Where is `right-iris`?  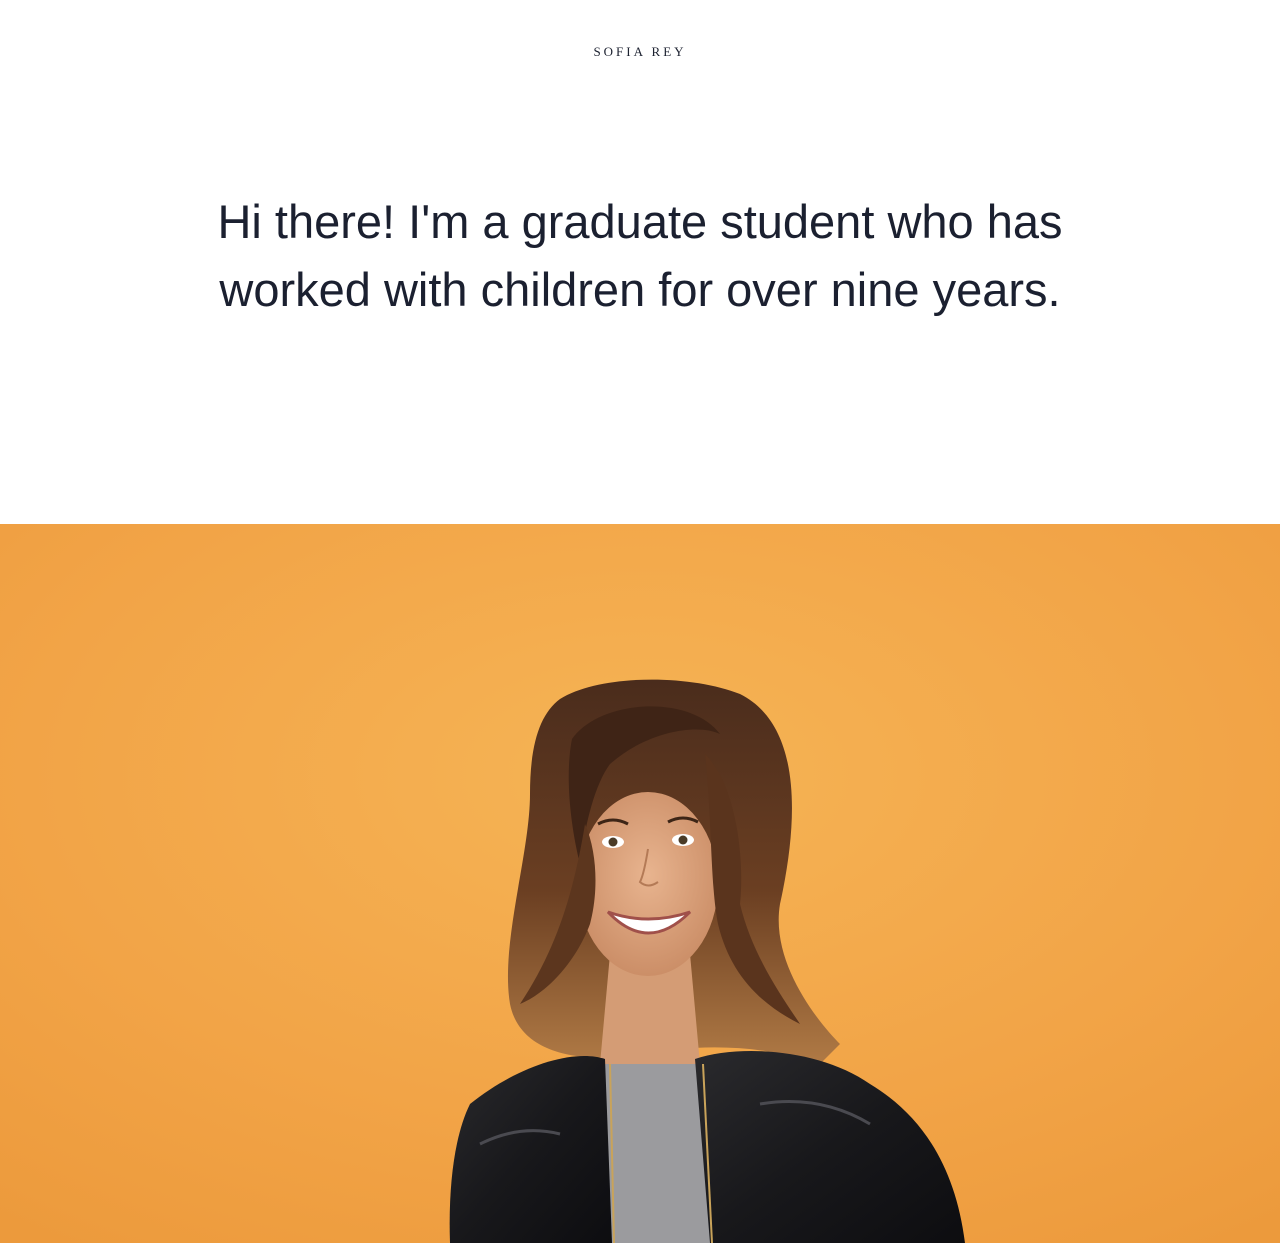 right-iris is located at coordinates (683, 840).